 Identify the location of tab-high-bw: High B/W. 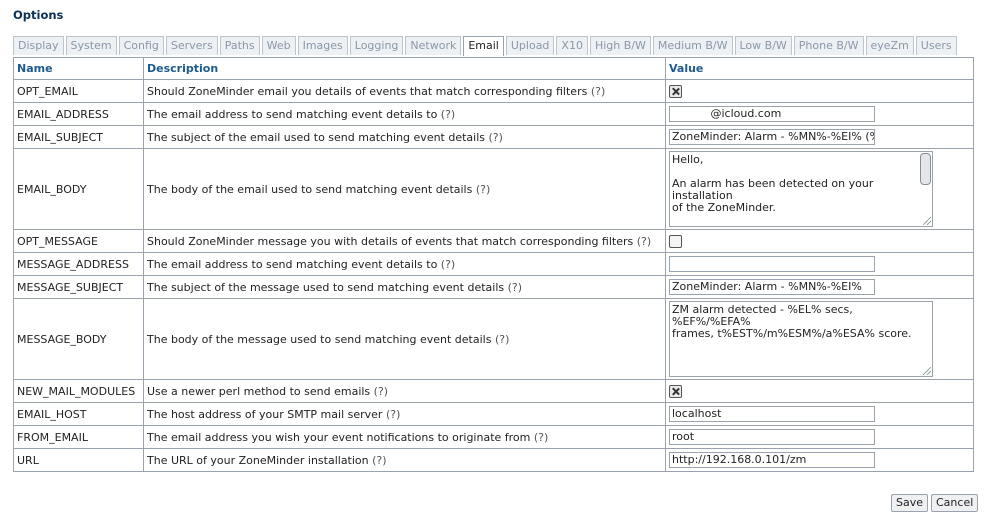
(620, 45).